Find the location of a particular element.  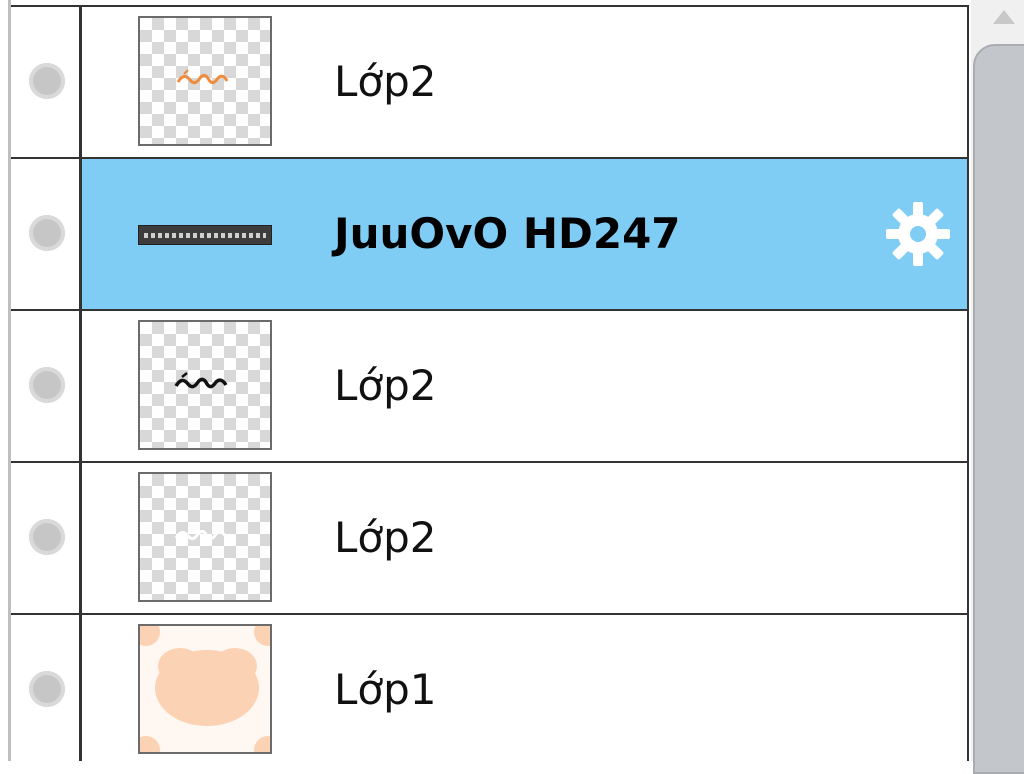

scroll-up-arrow-icon is located at coordinates (1004, 17).